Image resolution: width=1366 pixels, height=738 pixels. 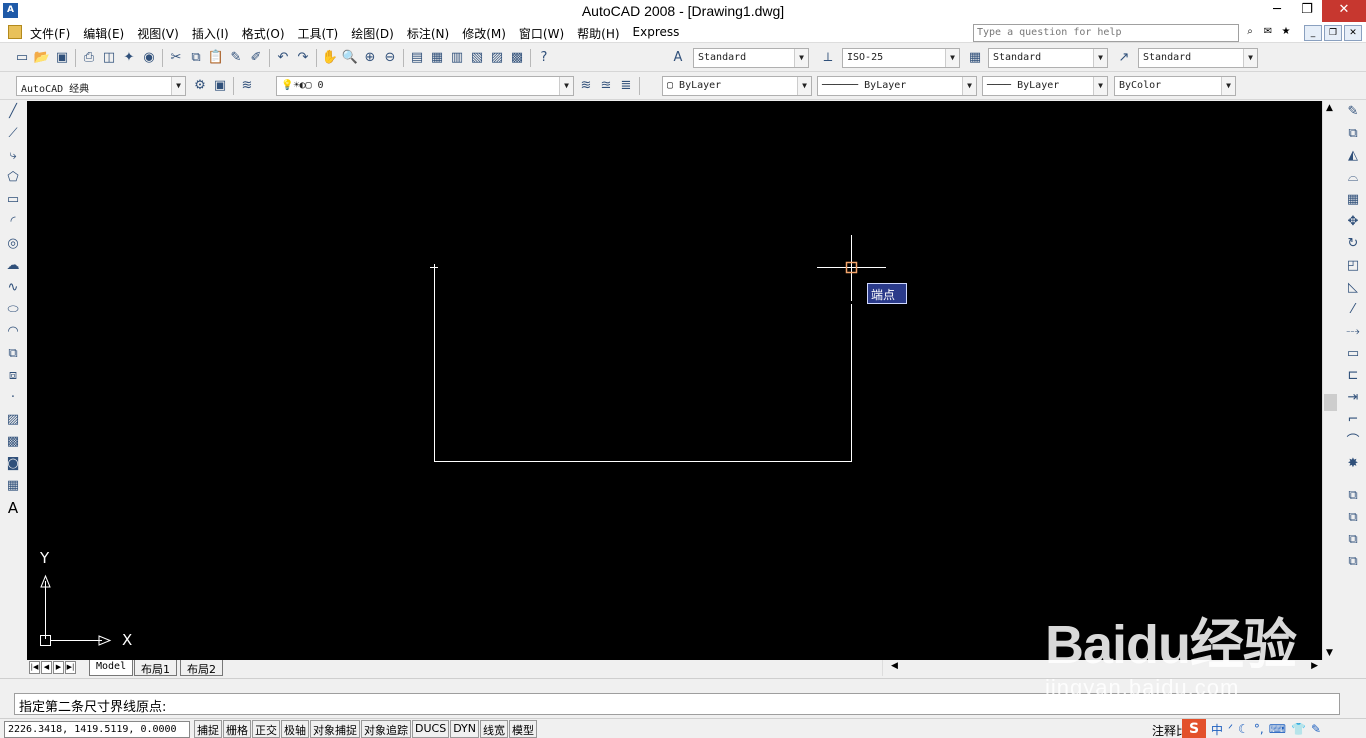 I want to click on join-icon: ⇥, so click(x=1353, y=398).